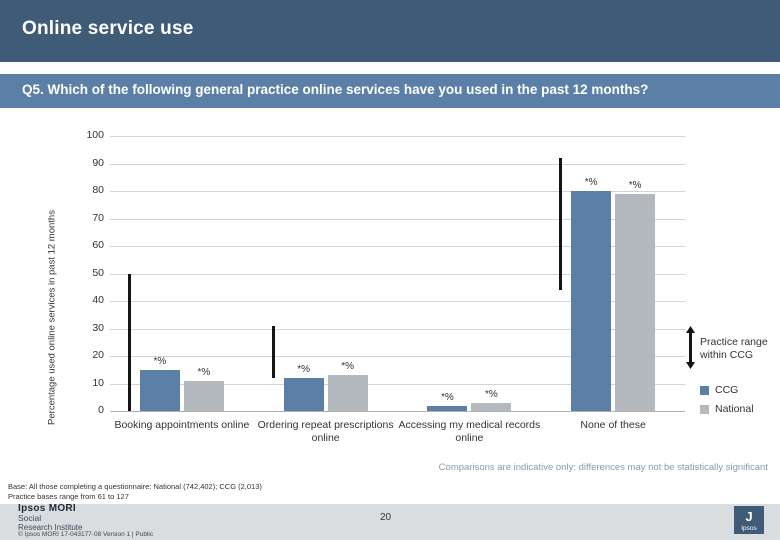 This screenshot has height=540, width=780. I want to click on legend-item: CCG, so click(727, 390).